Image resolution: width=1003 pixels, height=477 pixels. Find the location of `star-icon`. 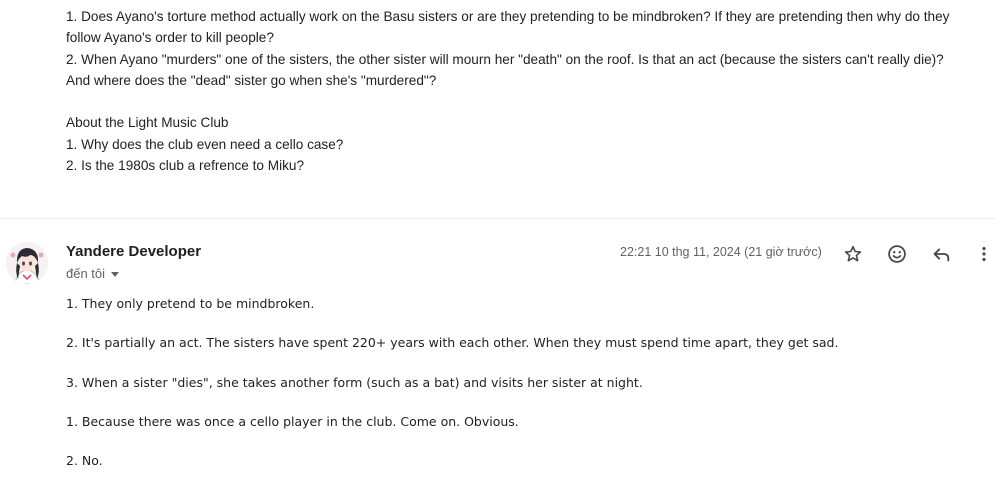

star-icon is located at coordinates (853, 253).